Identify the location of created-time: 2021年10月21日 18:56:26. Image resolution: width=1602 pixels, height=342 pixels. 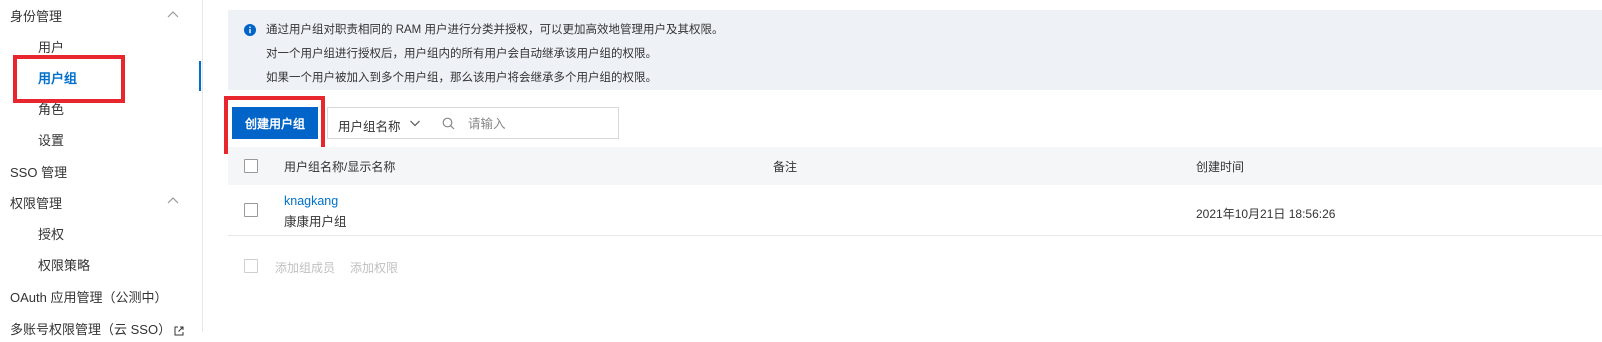
(1266, 214).